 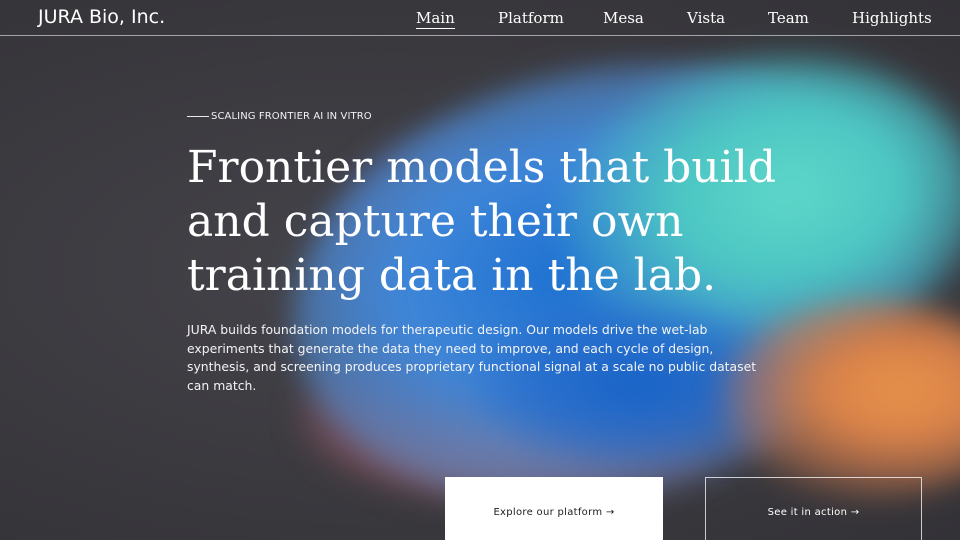 I want to click on eyebrow-rule, so click(x=198, y=116).